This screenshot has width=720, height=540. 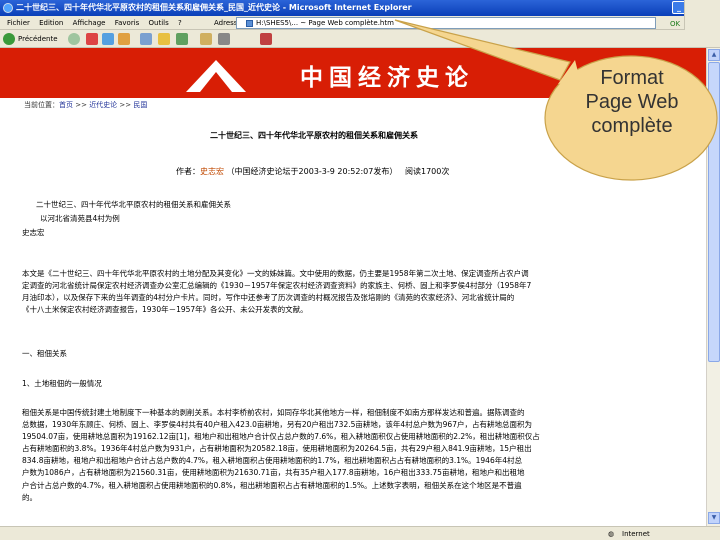 What do you see at coordinates (180, 23) in the screenshot?
I see `menu-help: ?` at bounding box center [180, 23].